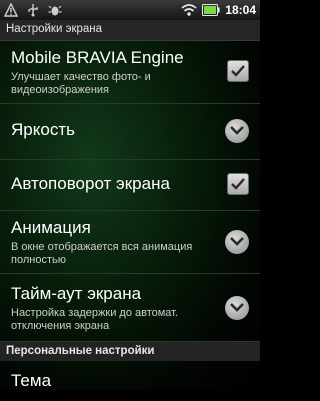  What do you see at coordinates (97, 57) in the screenshot?
I see `setting-title: Mobile BRAVIA Engine` at bounding box center [97, 57].